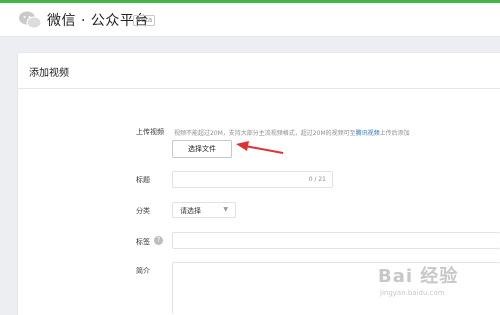 This screenshot has width=500, height=315. I want to click on intro-label: 简介, so click(143, 271).